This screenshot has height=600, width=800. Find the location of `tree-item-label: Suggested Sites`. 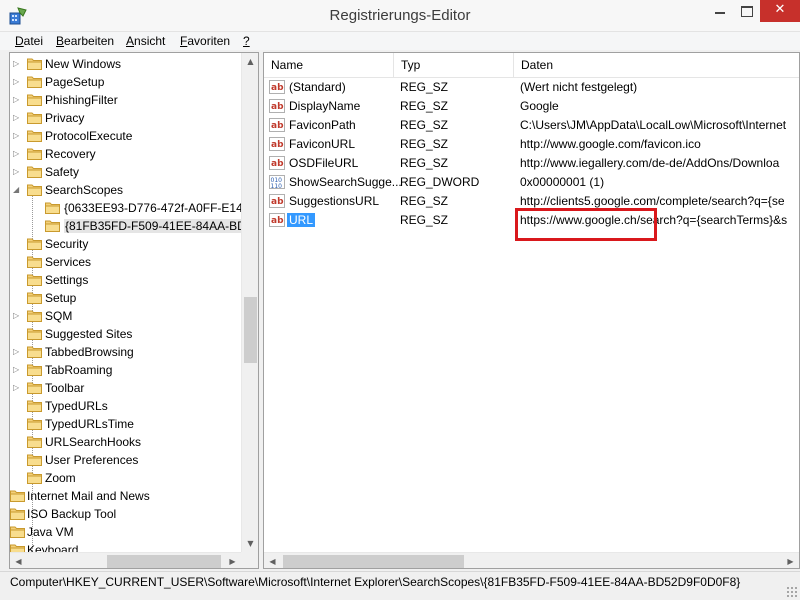

tree-item-label: Suggested Sites is located at coordinates (89, 334).